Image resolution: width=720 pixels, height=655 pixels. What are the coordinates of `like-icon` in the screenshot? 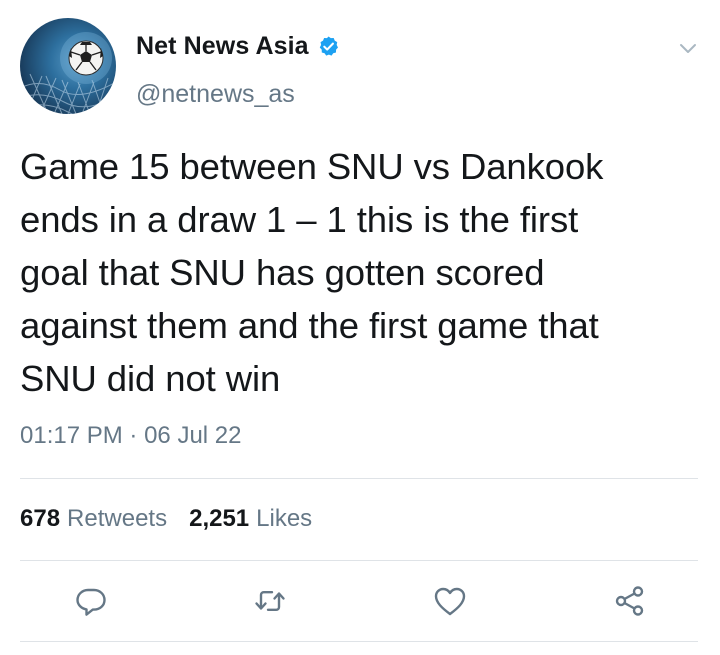 It's located at (450, 601).